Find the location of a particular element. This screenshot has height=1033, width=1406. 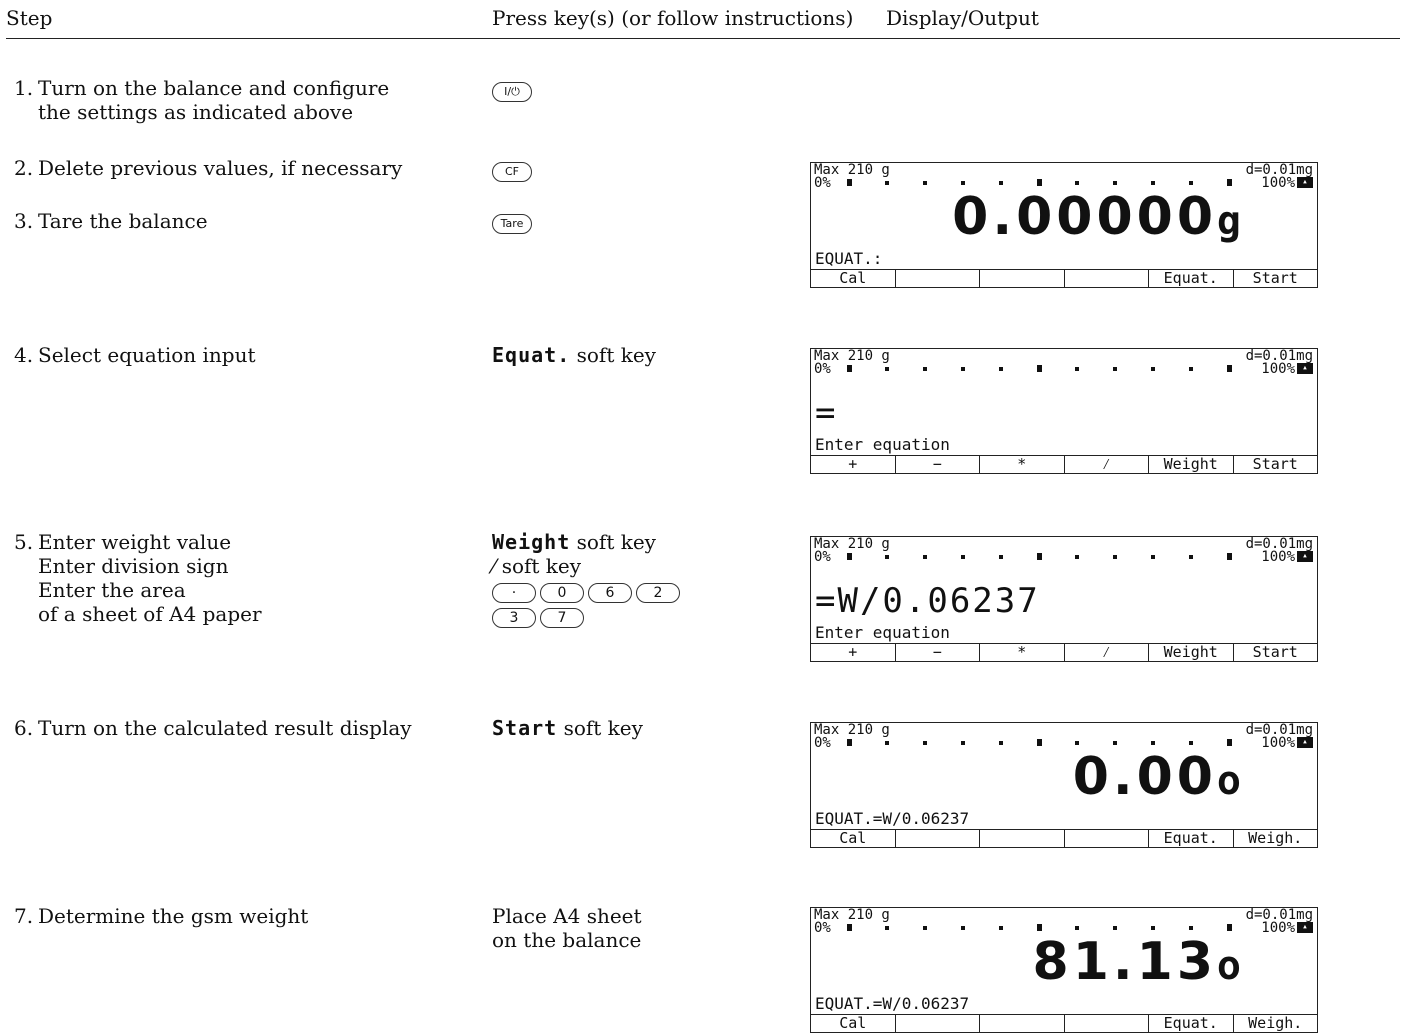

instruction-text: Place A4 sheet is located at coordinates (567, 916).